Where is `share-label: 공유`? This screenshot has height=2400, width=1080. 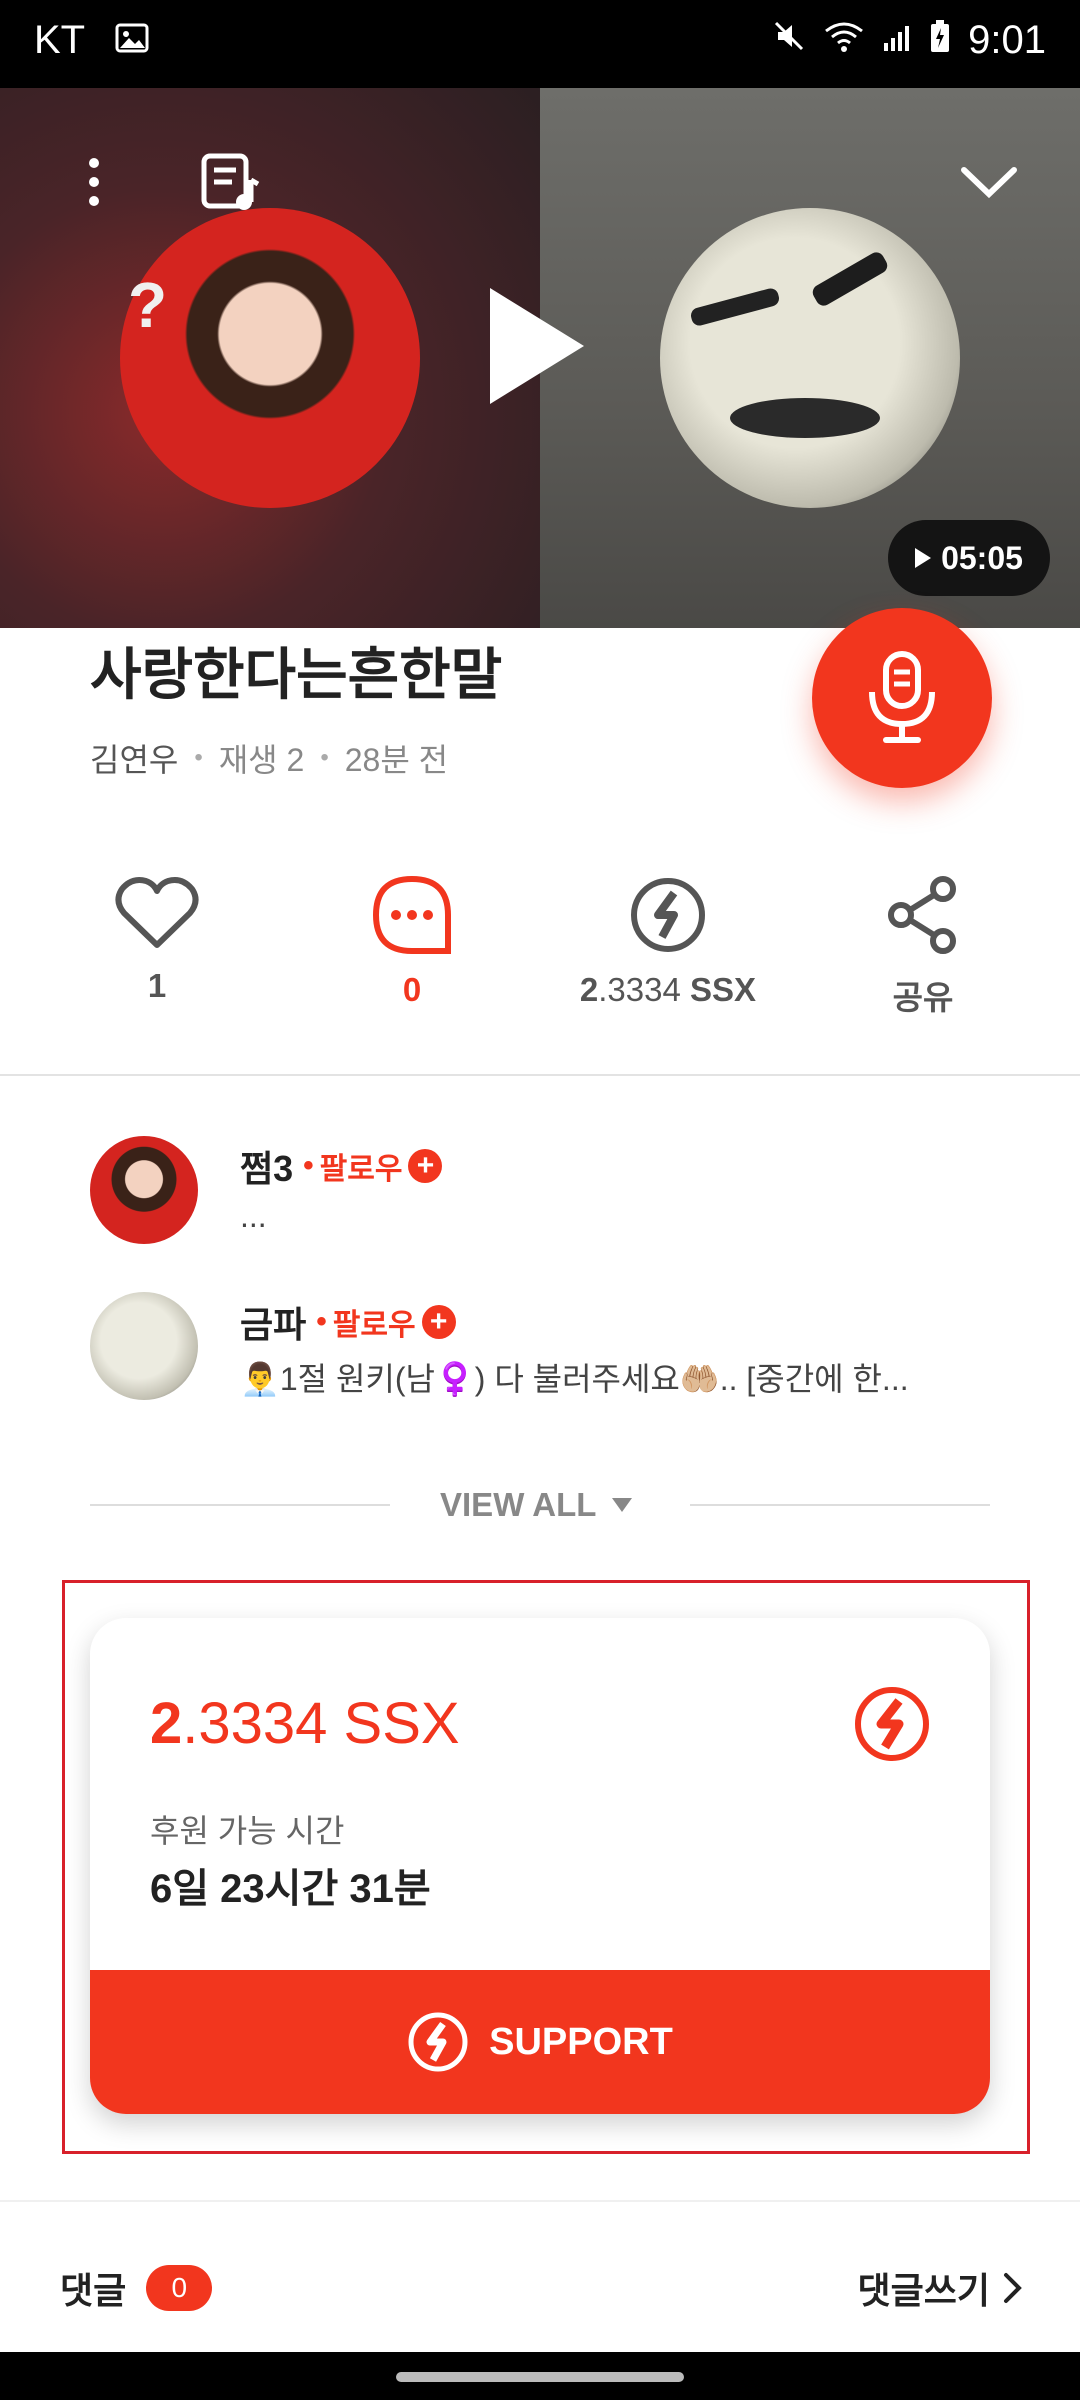 share-label: 공유 is located at coordinates (923, 997).